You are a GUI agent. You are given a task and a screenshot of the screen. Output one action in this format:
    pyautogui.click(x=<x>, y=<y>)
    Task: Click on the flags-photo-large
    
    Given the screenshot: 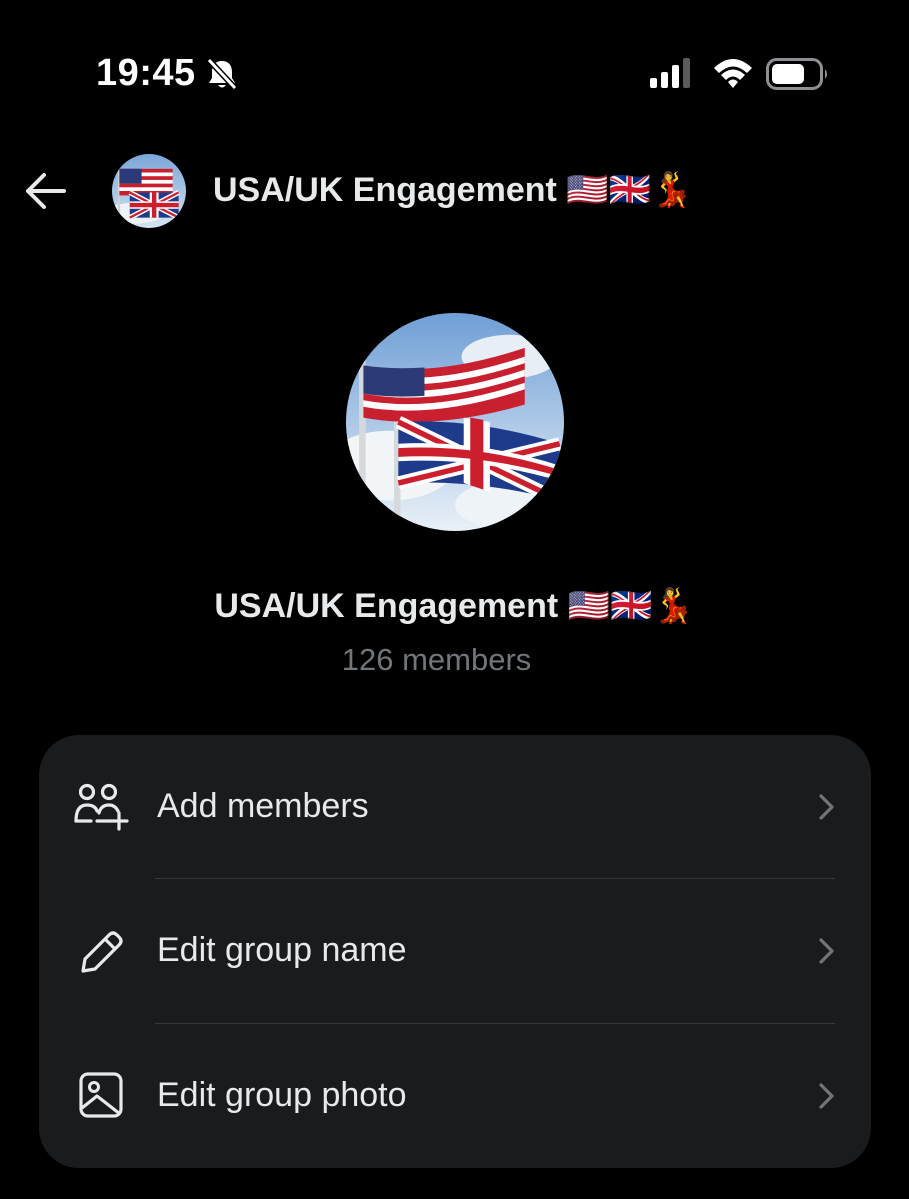 What is the action you would take?
    pyautogui.click(x=455, y=422)
    